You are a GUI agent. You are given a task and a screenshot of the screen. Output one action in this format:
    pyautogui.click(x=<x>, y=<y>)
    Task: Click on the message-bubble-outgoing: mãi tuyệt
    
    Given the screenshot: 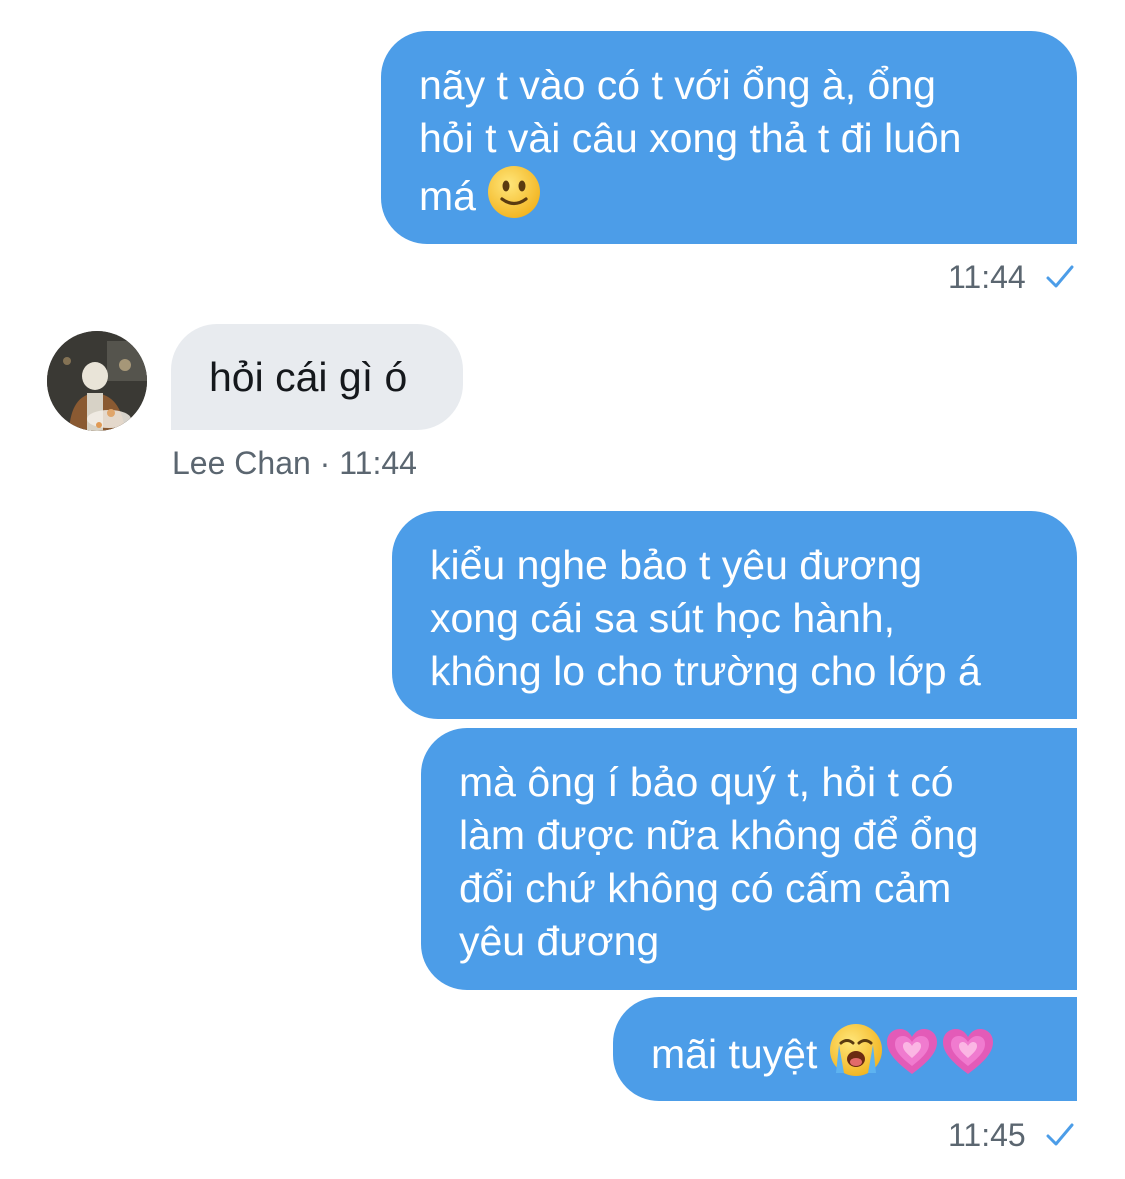 What is the action you would take?
    pyautogui.click(x=845, y=1049)
    